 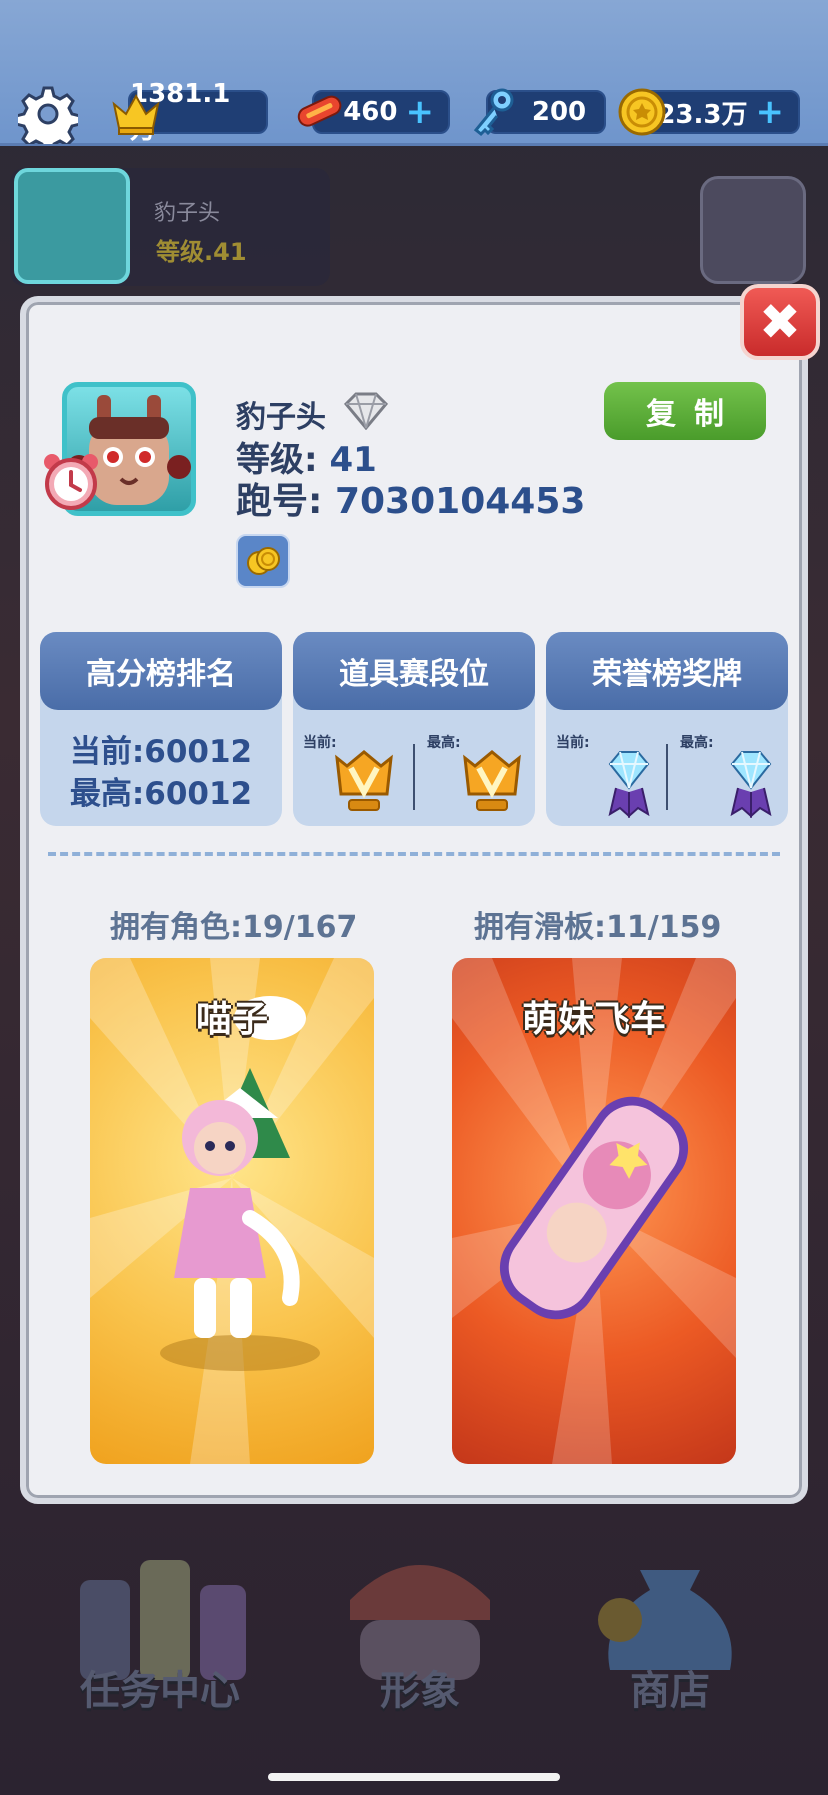 I want to click on add-skateboard-button: +, so click(x=420, y=112).